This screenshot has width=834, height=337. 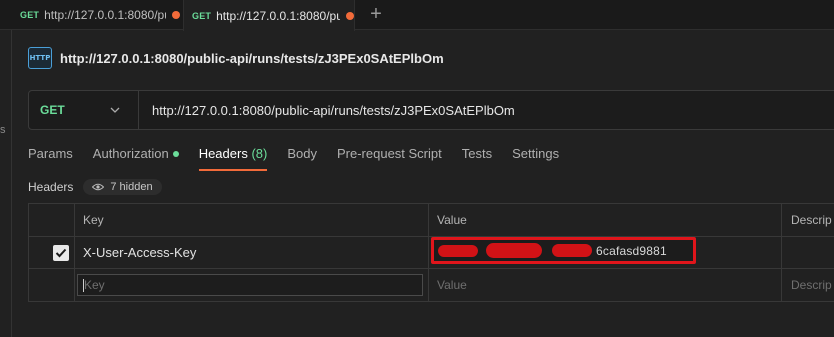 What do you see at coordinates (631, 251) in the screenshot?
I see `header-value-visible-fragment: 6cafasd9881` at bounding box center [631, 251].